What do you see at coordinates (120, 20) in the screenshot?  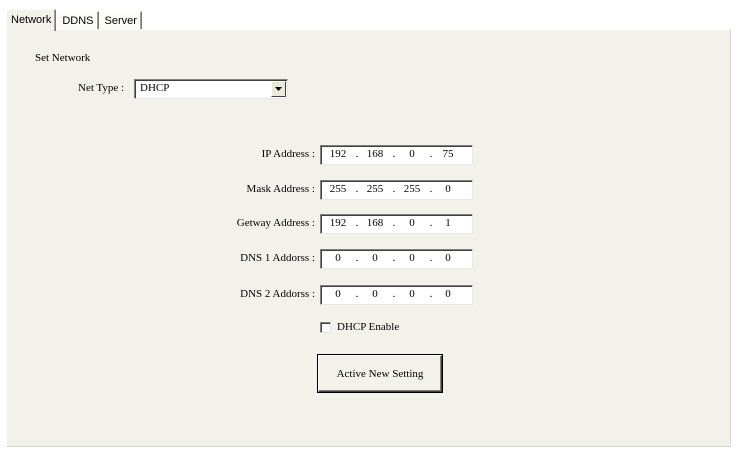 I see `tab-server: Server` at bounding box center [120, 20].